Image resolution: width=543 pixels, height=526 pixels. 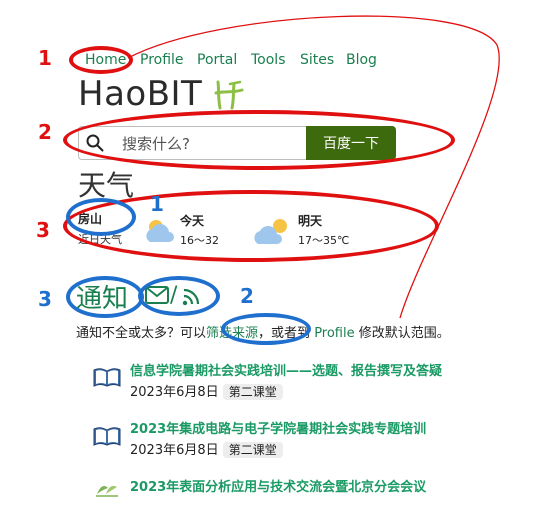 What do you see at coordinates (101, 217) in the screenshot?
I see `annotation-ring-blue-location` at bounding box center [101, 217].